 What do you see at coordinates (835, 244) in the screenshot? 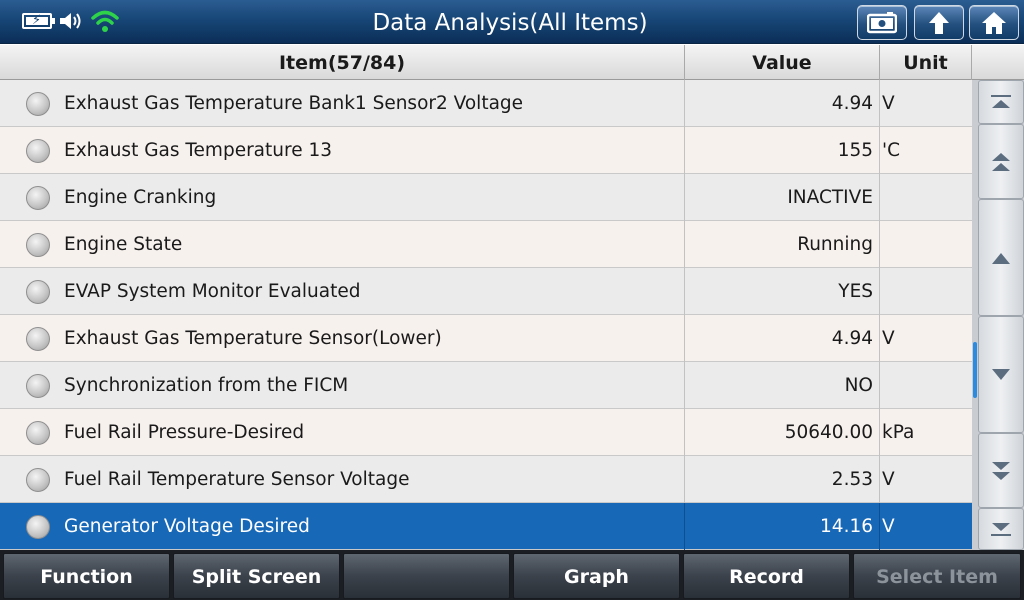
I see `item-value: Running` at bounding box center [835, 244].